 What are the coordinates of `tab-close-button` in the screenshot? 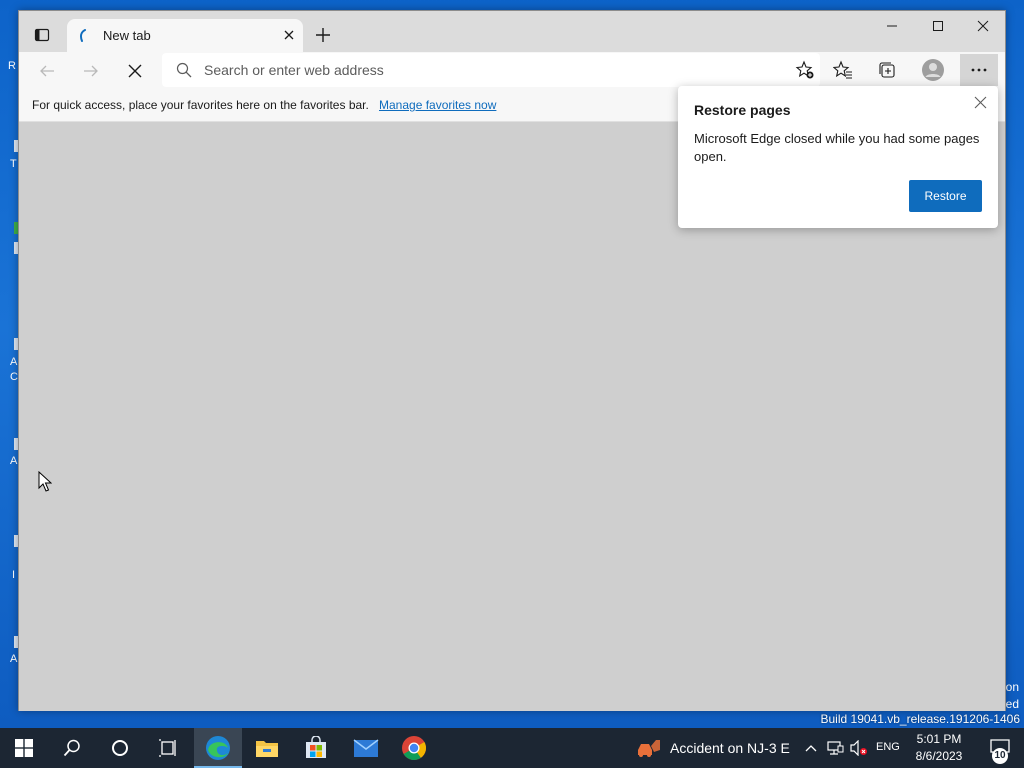 It's located at (289, 35).